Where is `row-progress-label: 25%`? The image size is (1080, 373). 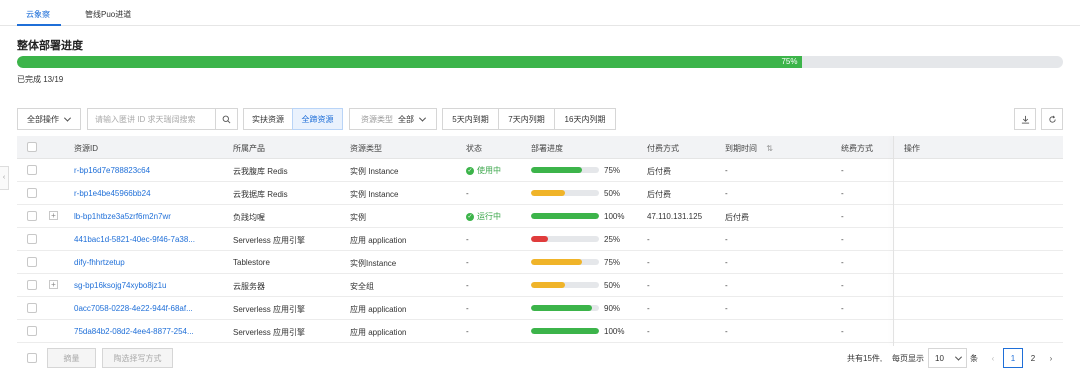 row-progress-label: 25% is located at coordinates (612, 239).